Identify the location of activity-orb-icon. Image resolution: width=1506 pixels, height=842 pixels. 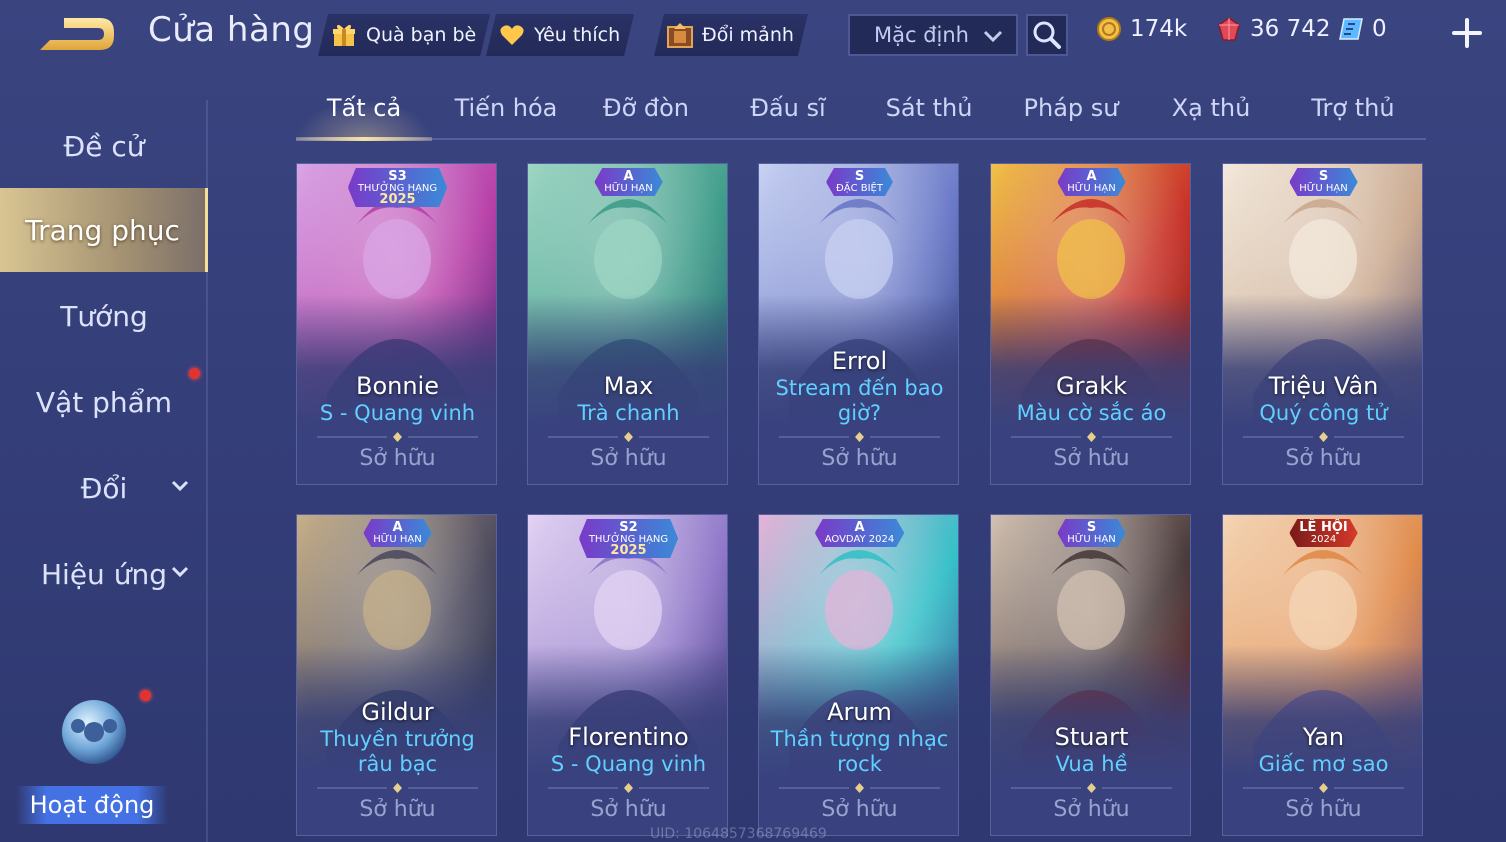
(94, 732).